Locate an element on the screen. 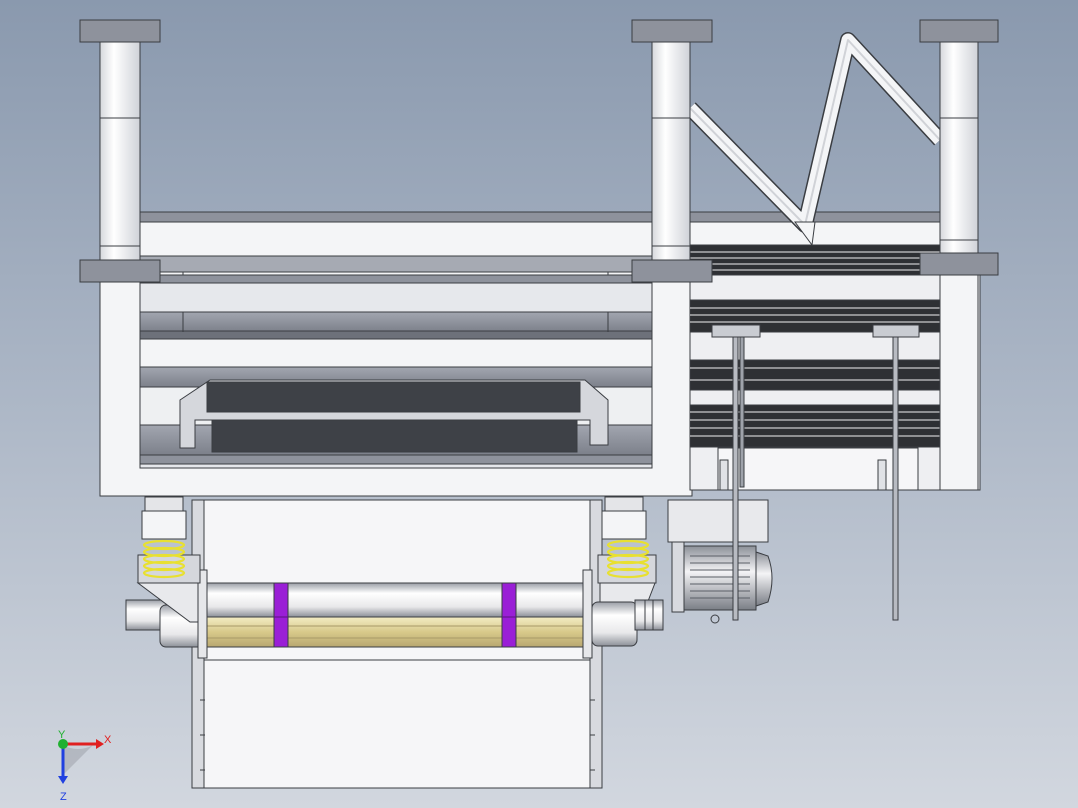  motor-end-cap is located at coordinates (764, 579).